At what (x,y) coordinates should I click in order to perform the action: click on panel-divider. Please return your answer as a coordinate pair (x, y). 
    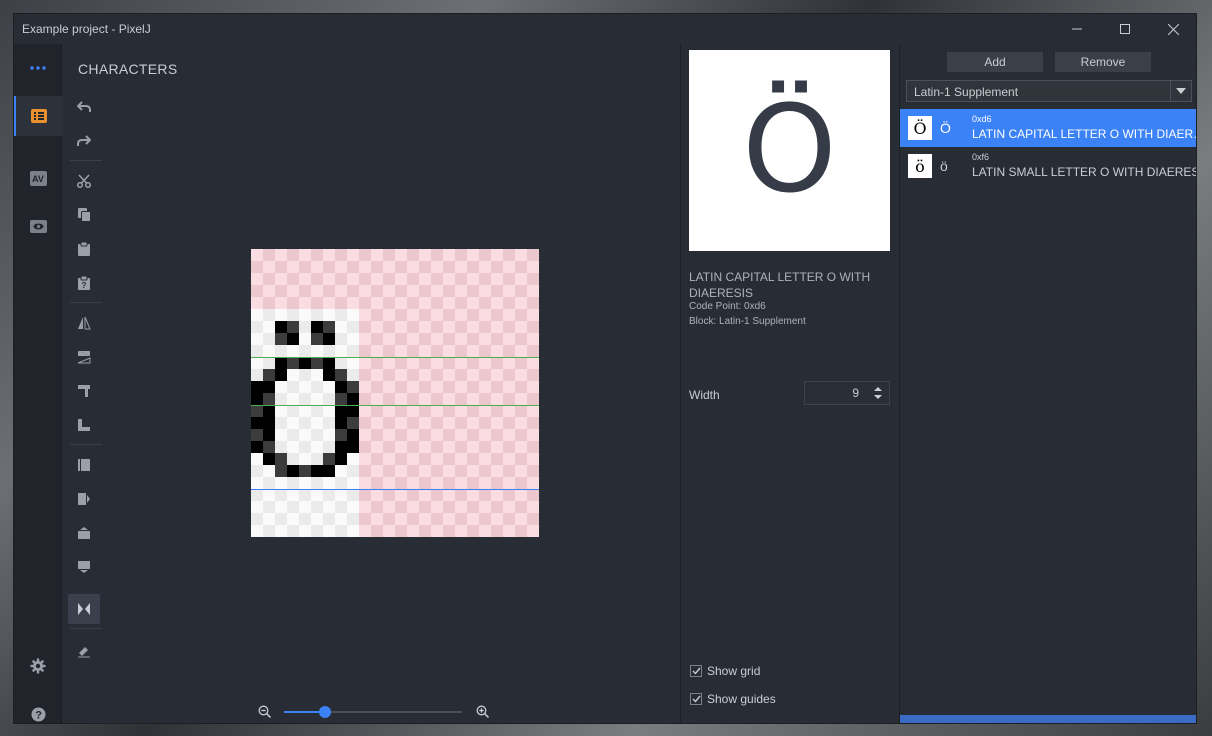
    Looking at the image, I should click on (680, 383).